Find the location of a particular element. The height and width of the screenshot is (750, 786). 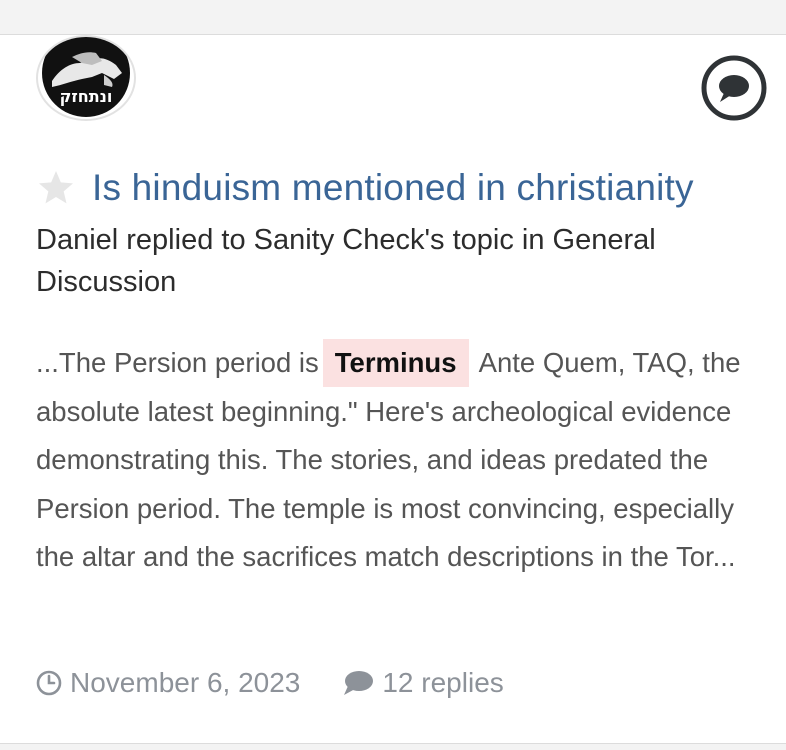

post-replies-text: 12 replies is located at coordinates (443, 682).